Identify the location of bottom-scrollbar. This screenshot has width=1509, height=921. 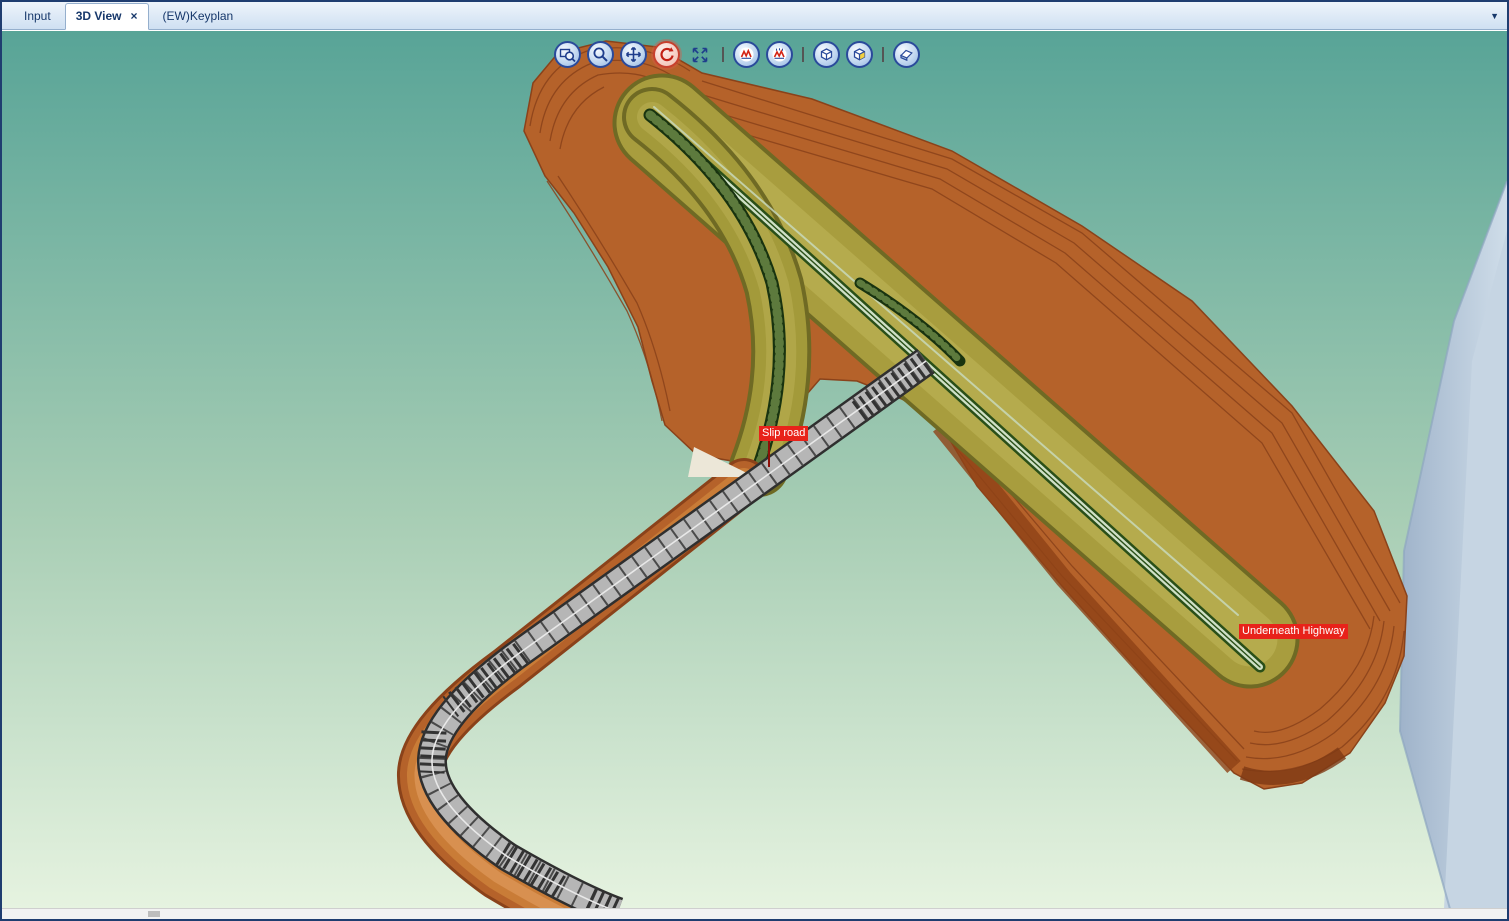
(754, 913).